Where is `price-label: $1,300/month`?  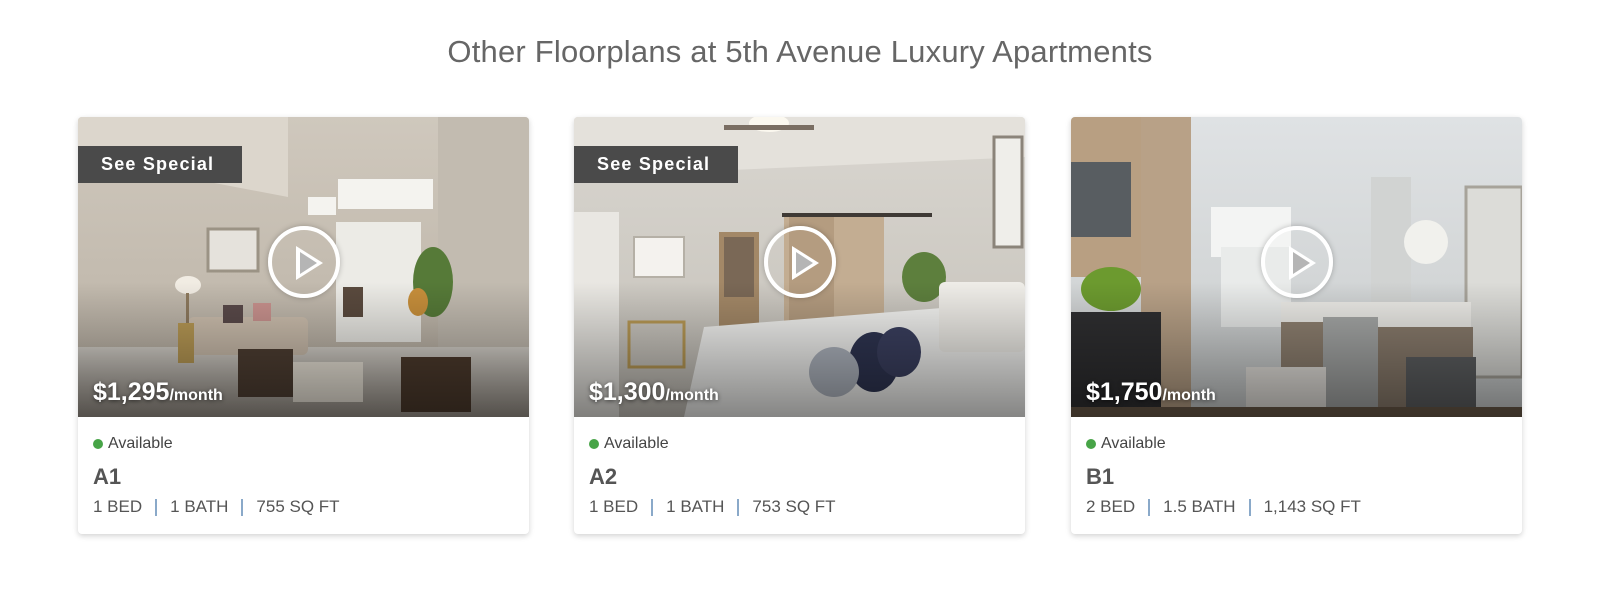 price-label: $1,300/month is located at coordinates (654, 392).